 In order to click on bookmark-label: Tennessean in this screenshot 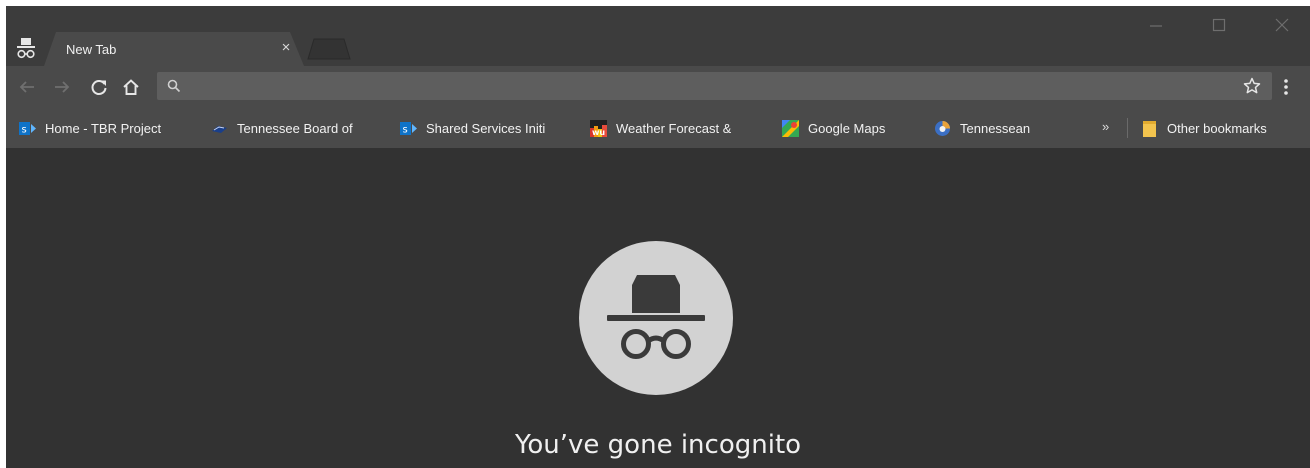, I will do `click(995, 128)`.